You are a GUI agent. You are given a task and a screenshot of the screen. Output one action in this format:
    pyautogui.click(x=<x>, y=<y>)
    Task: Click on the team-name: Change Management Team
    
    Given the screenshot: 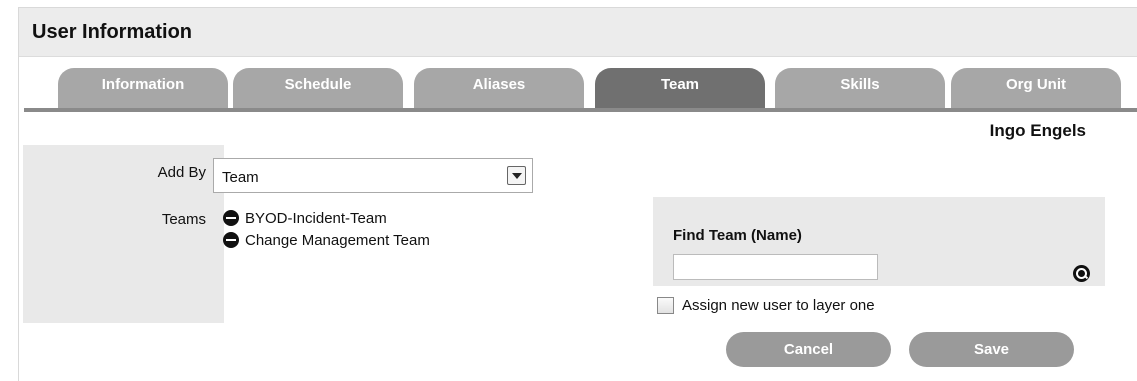 What is the action you would take?
    pyautogui.click(x=337, y=240)
    